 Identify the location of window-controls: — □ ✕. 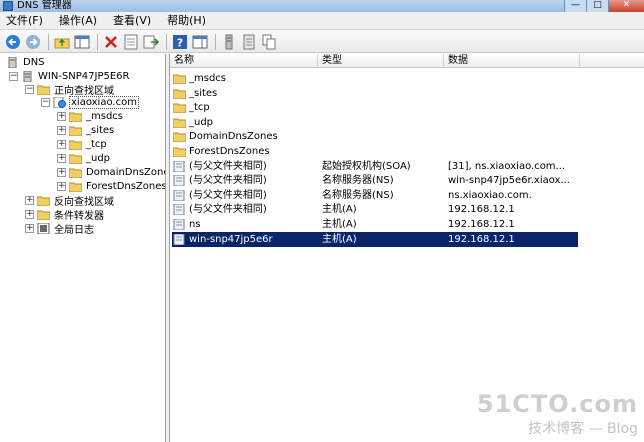
(604, 6).